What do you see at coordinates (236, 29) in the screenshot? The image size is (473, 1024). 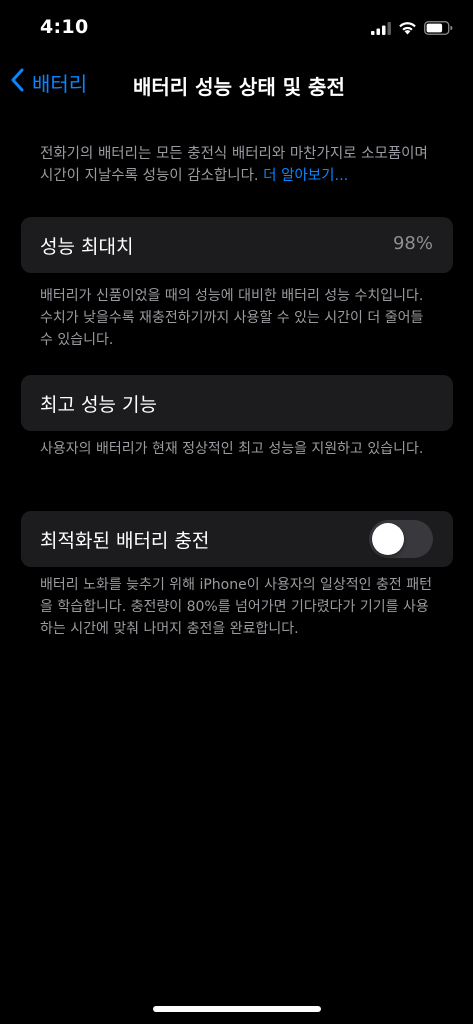 I see `status-bar: 4:10` at bounding box center [236, 29].